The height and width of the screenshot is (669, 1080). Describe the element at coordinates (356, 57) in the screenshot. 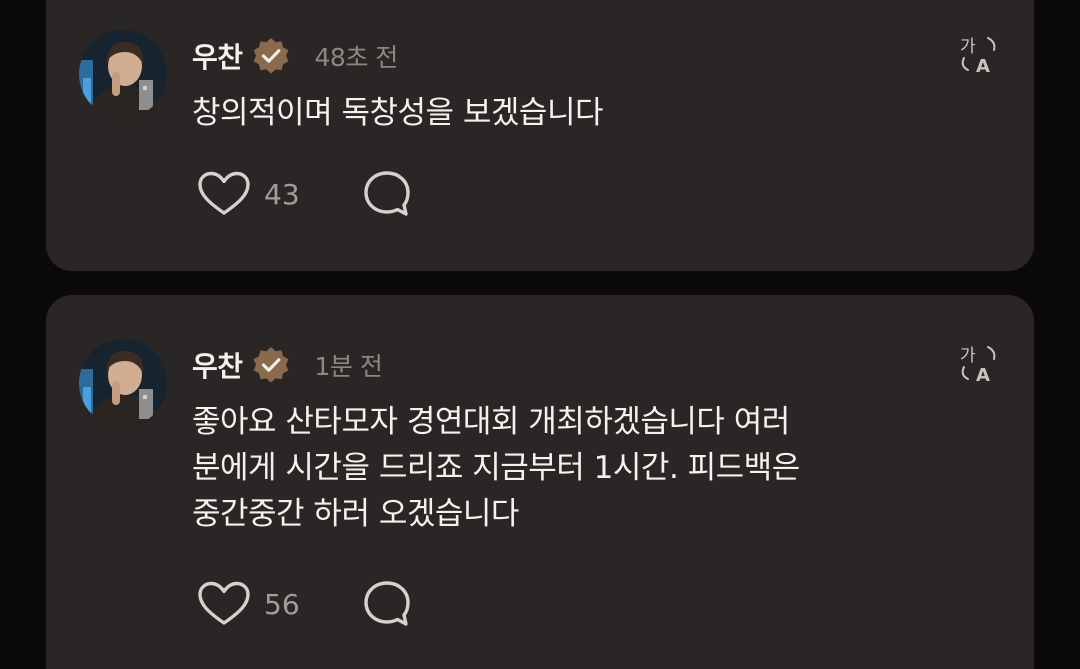

I see `timestamp: 48초 전` at that location.